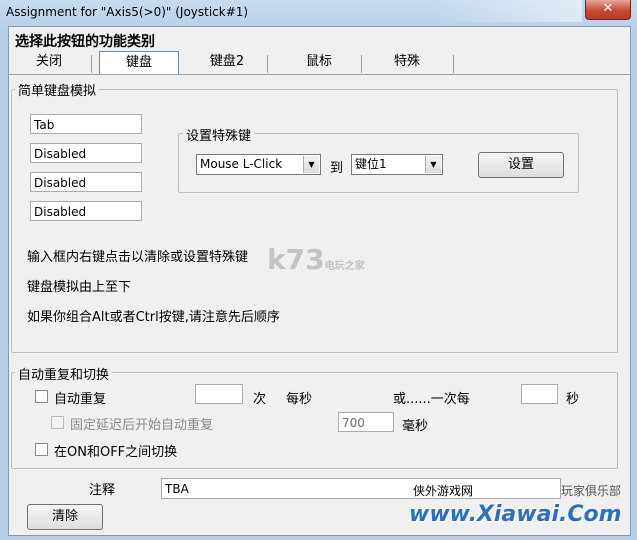  Describe the element at coordinates (142, 425) in the screenshot. I see `delay-repeat-label: 固定延迟后开始自动重复` at that location.